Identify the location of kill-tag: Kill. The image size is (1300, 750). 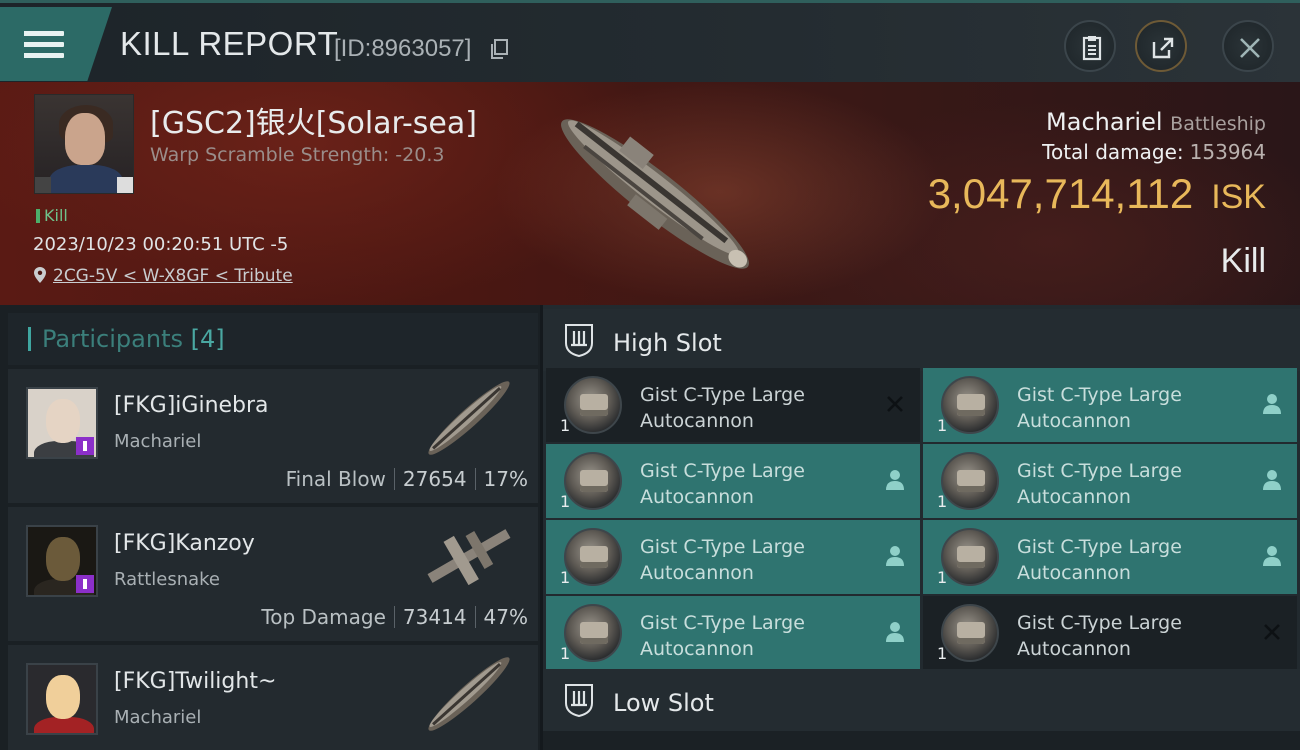
(52, 215).